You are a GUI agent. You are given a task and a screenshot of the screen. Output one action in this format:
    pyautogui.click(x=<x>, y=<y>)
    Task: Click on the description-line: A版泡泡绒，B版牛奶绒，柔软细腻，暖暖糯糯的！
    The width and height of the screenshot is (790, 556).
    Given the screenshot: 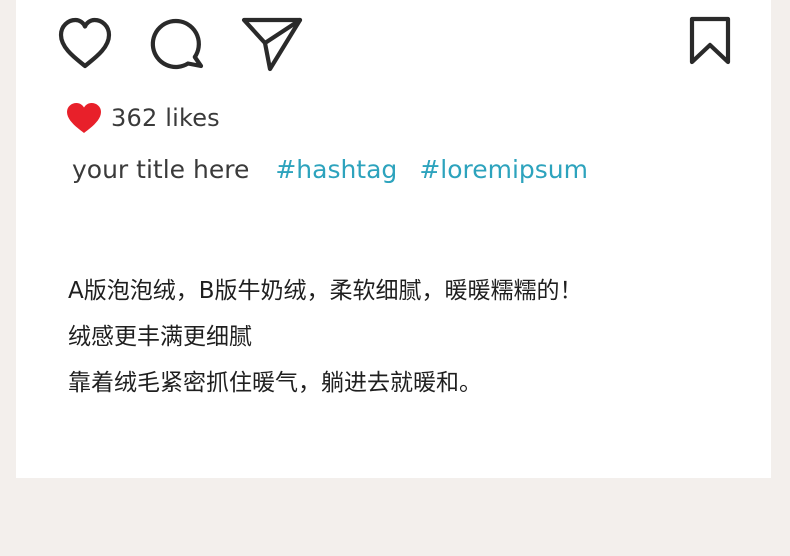 What is the action you would take?
    pyautogui.click(x=325, y=291)
    